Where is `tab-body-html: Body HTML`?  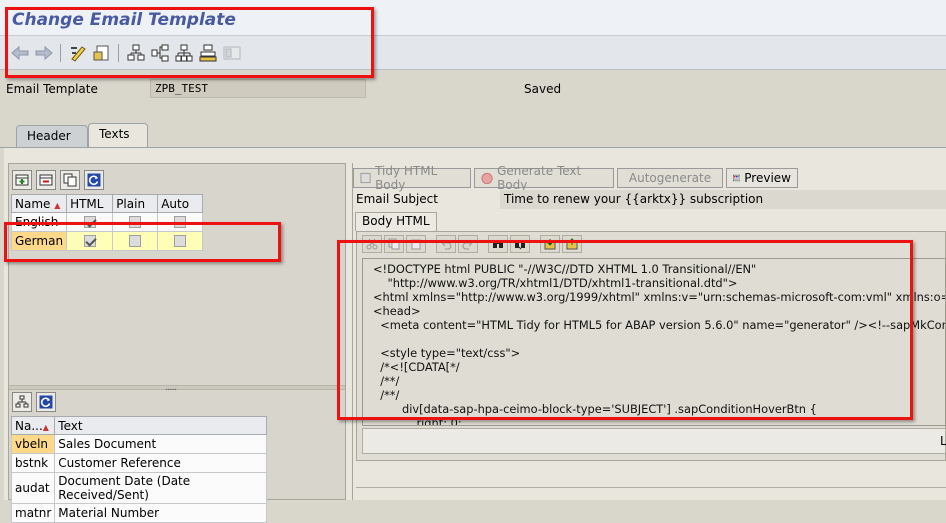 tab-body-html: Body HTML is located at coordinates (396, 221).